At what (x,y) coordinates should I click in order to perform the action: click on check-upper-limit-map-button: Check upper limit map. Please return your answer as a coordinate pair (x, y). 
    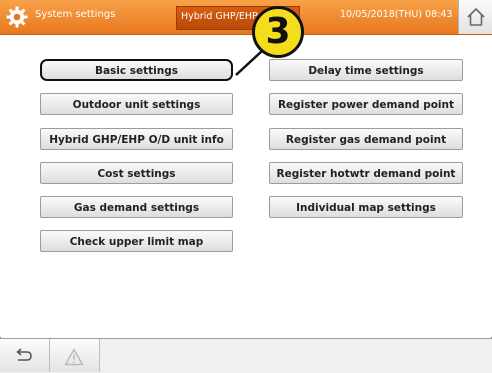
    Looking at the image, I should click on (136, 241).